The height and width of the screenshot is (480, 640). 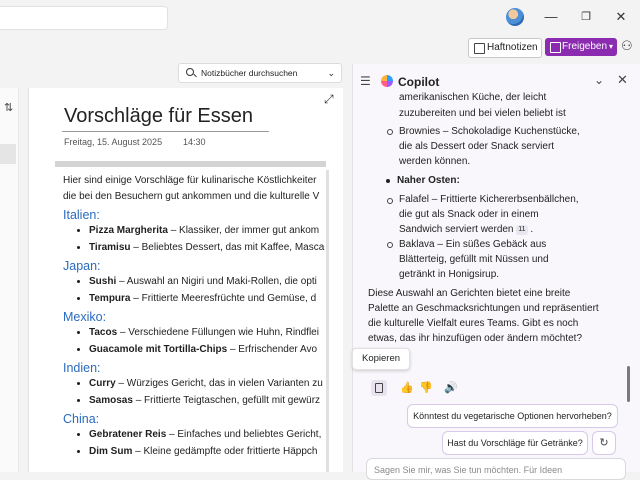 What do you see at coordinates (110, 298) in the screenshot?
I see `dish-name: Tempura` at bounding box center [110, 298].